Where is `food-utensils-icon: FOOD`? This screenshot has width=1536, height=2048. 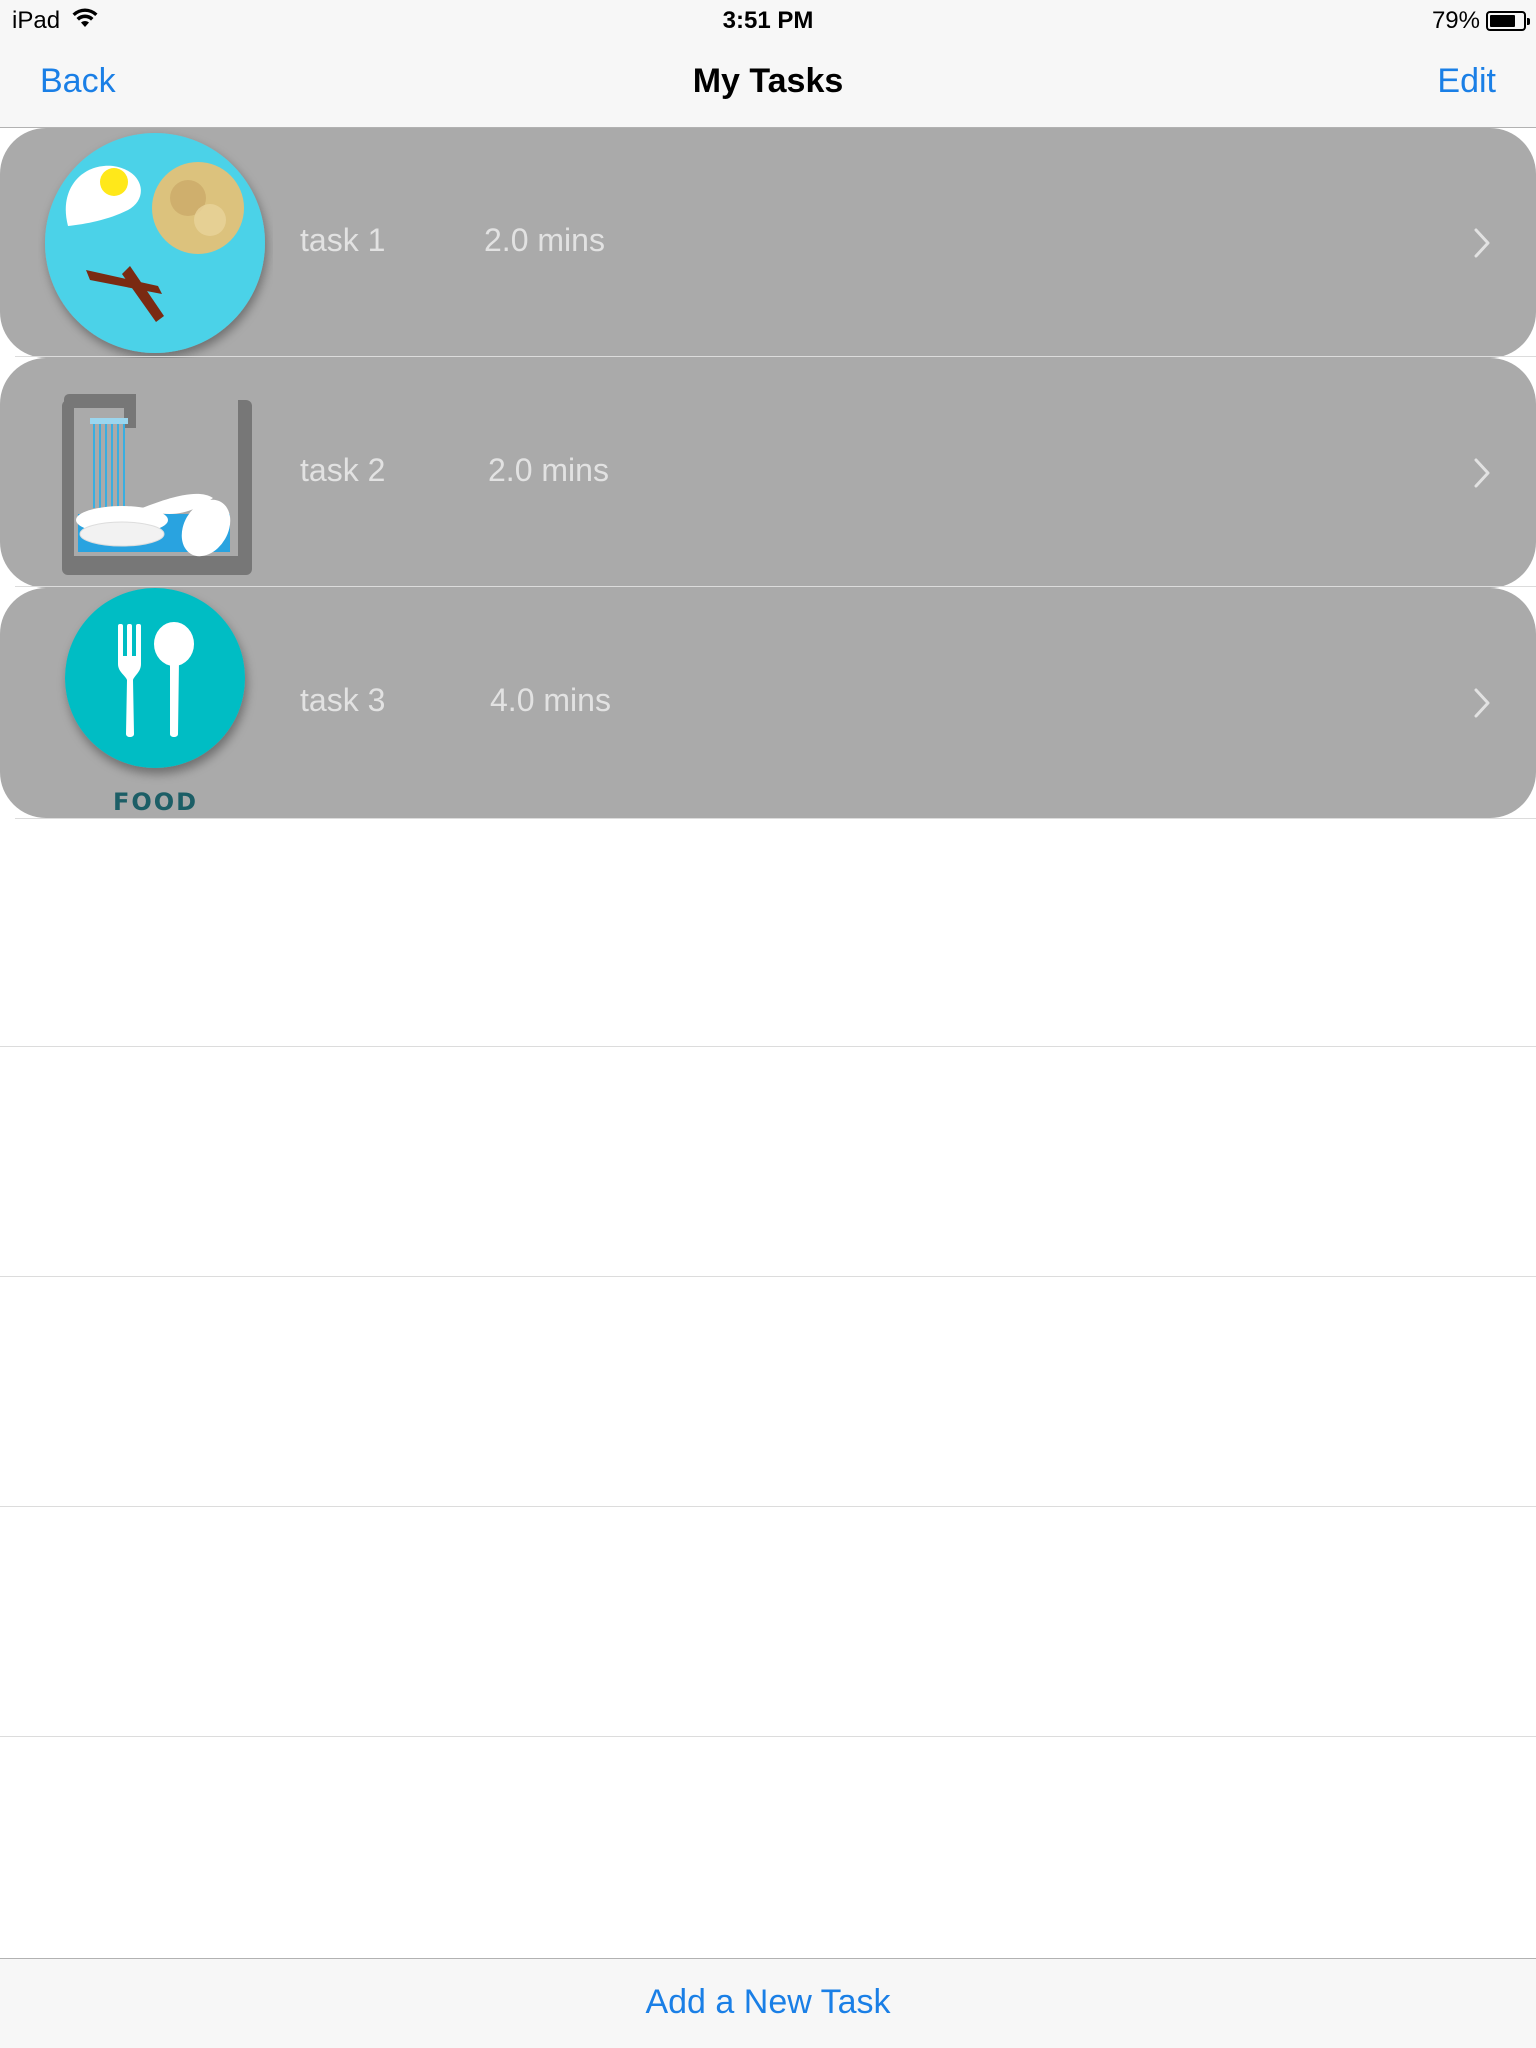 food-utensils-icon: FOOD is located at coordinates (155, 703).